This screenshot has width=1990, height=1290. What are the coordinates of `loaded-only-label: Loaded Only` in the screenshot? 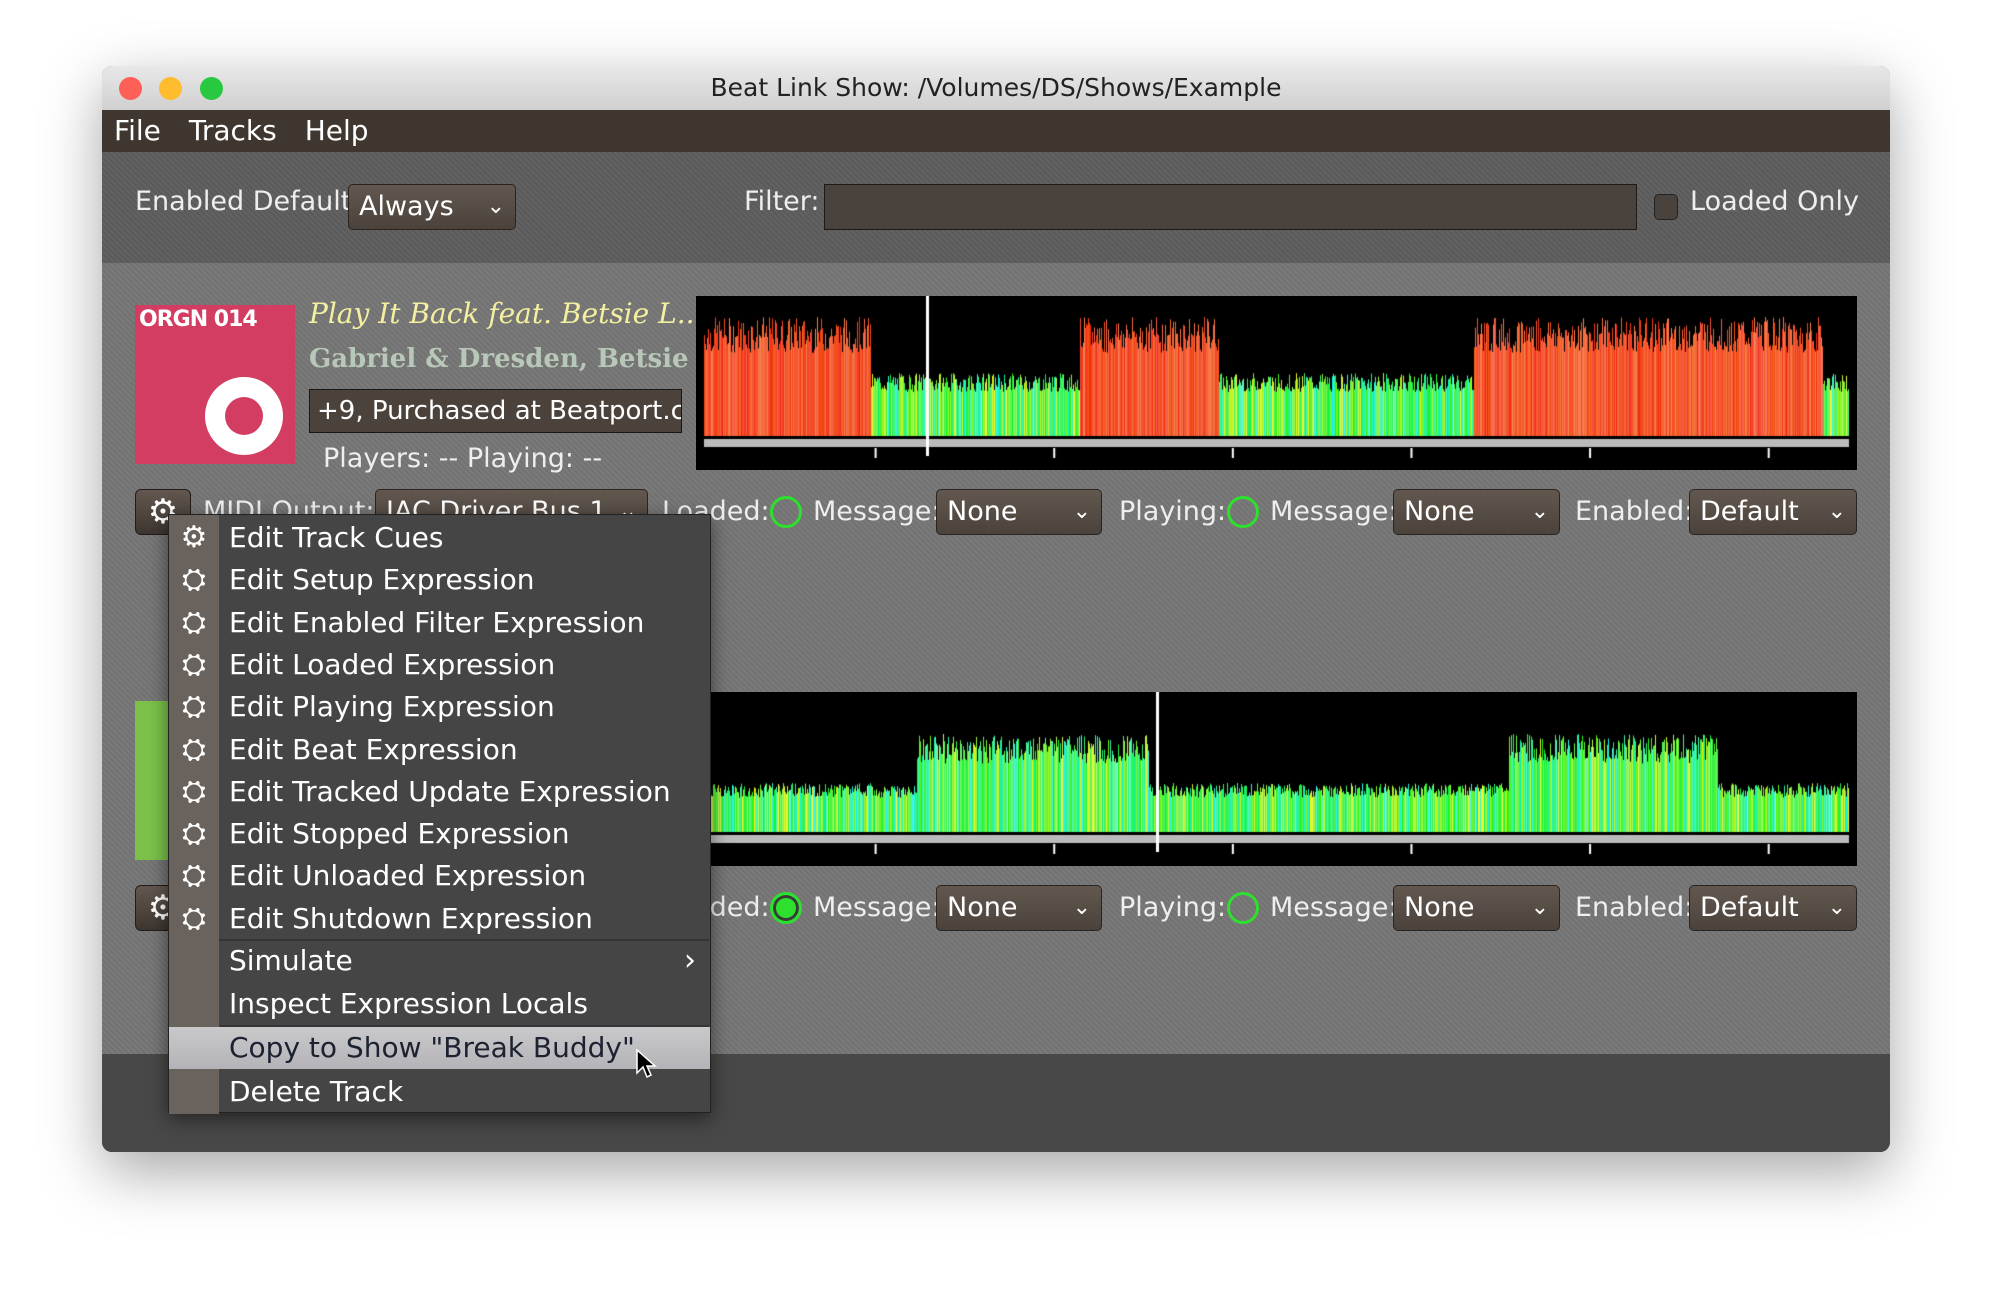 It's located at (1774, 201).